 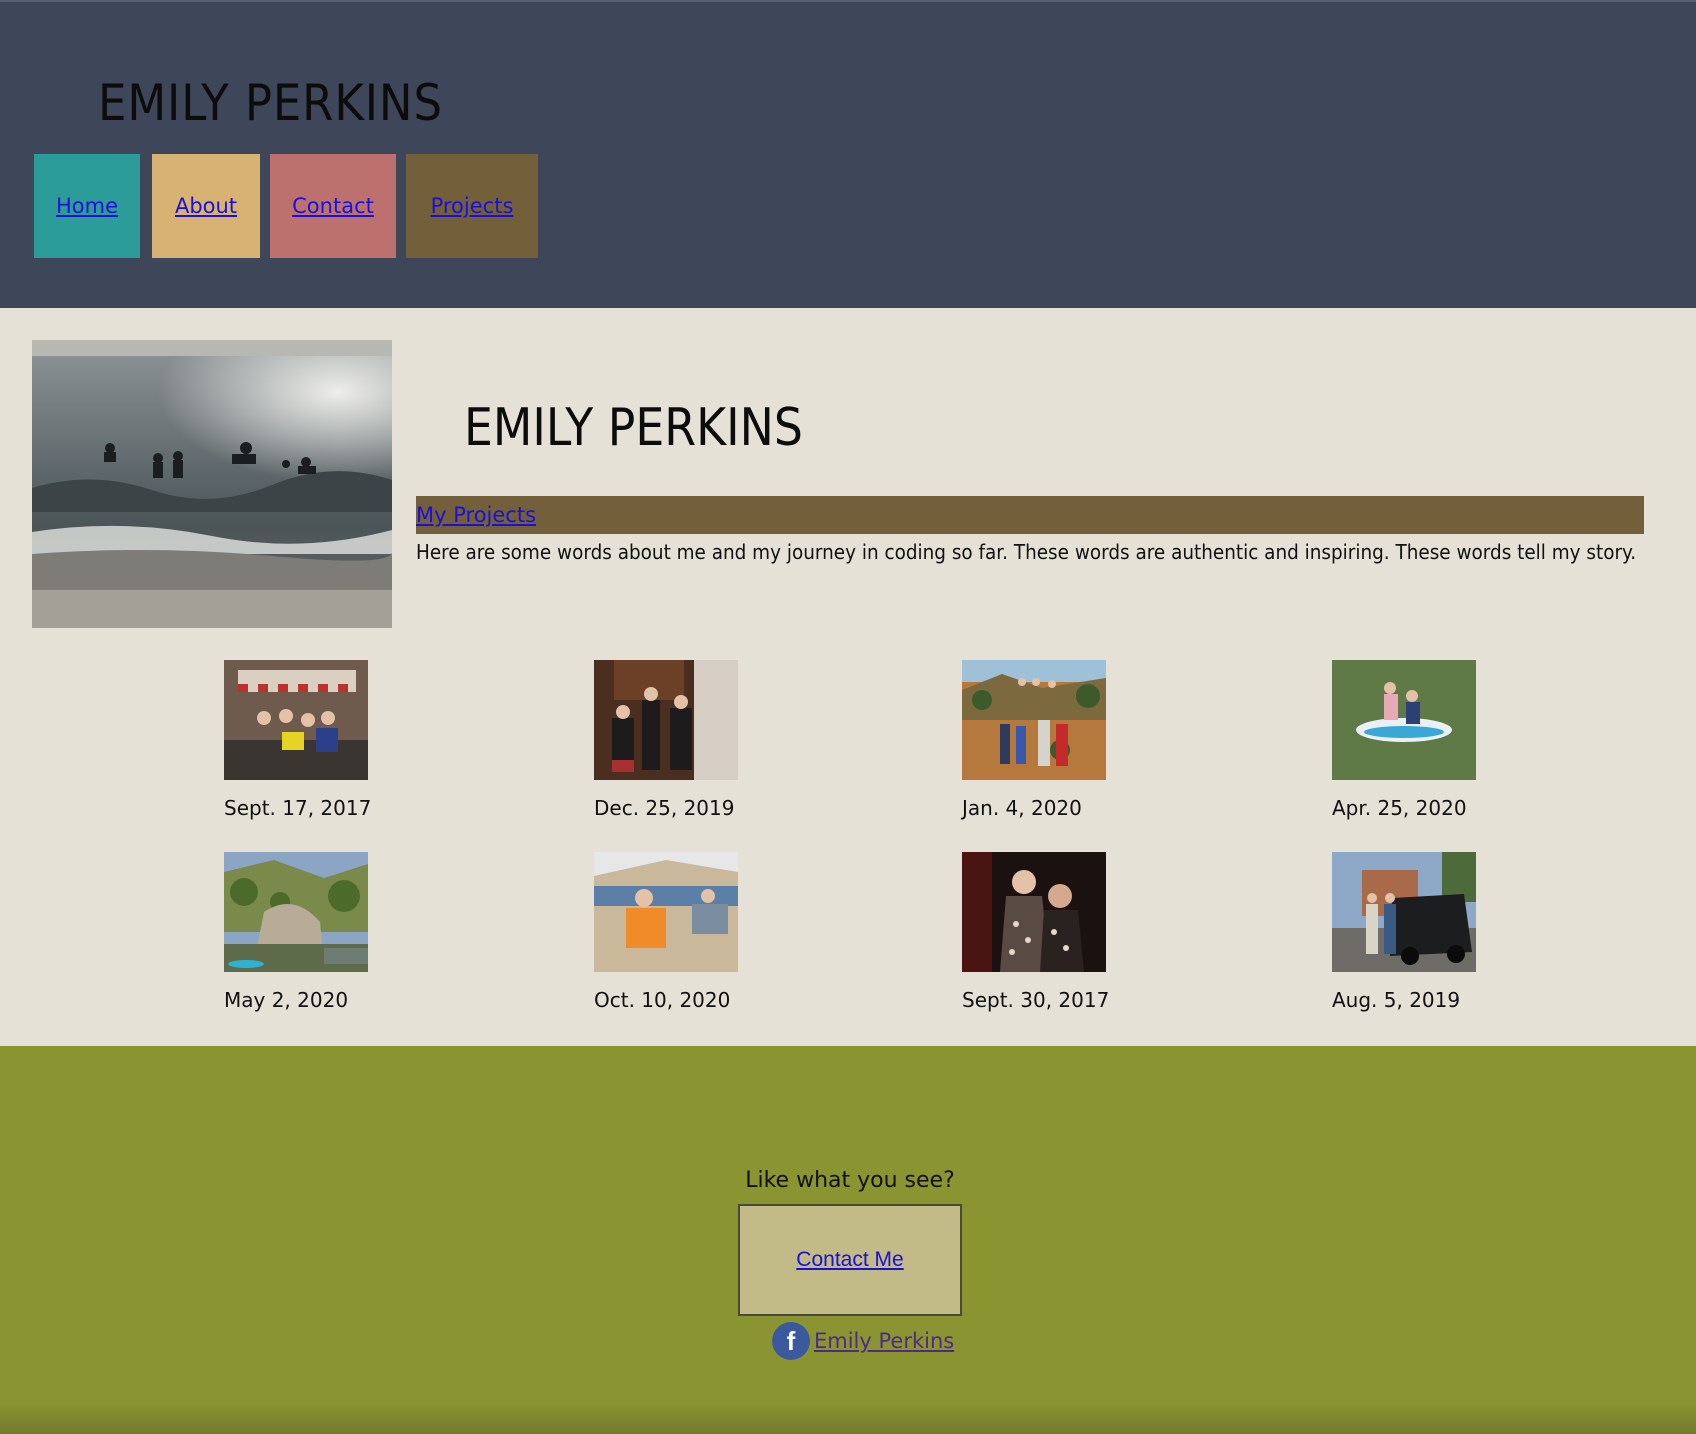 I want to click on facebook-row: f Emily Perkins, so click(x=863, y=1341).